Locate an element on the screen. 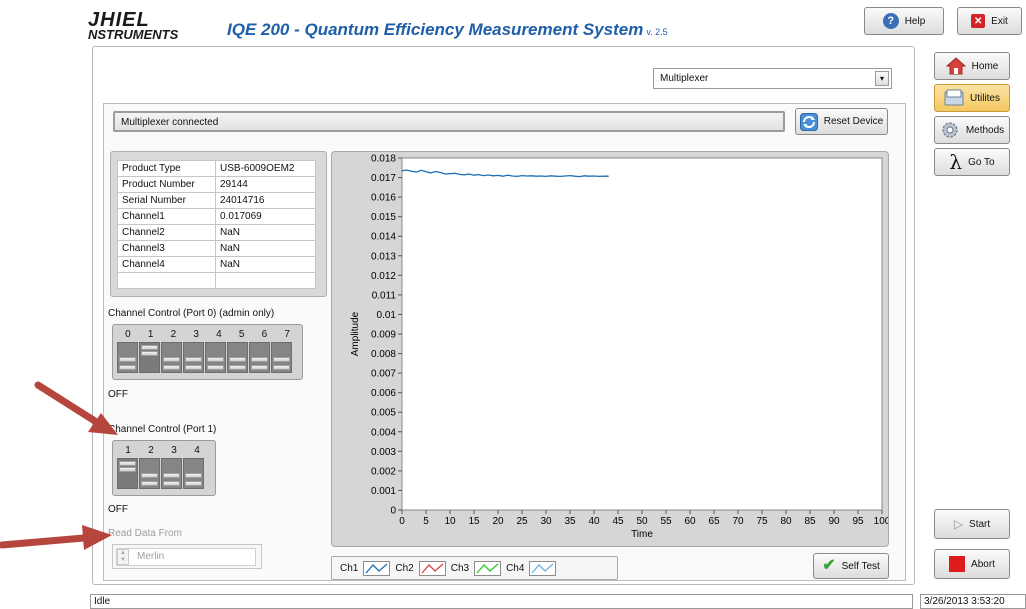 The image size is (1026, 609). y-tick-label: 0.011 is located at coordinates (384, 295).